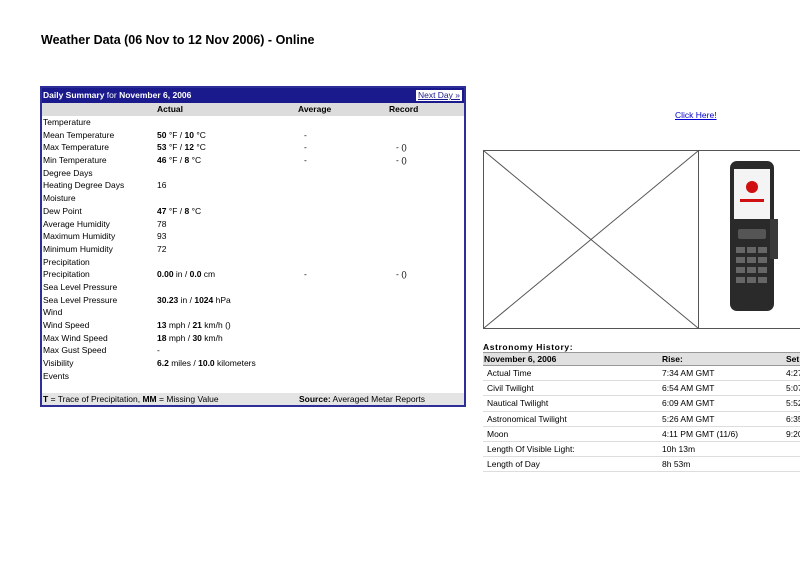 The height and width of the screenshot is (565, 800). I want to click on actual-part: °C, so click(199, 134).